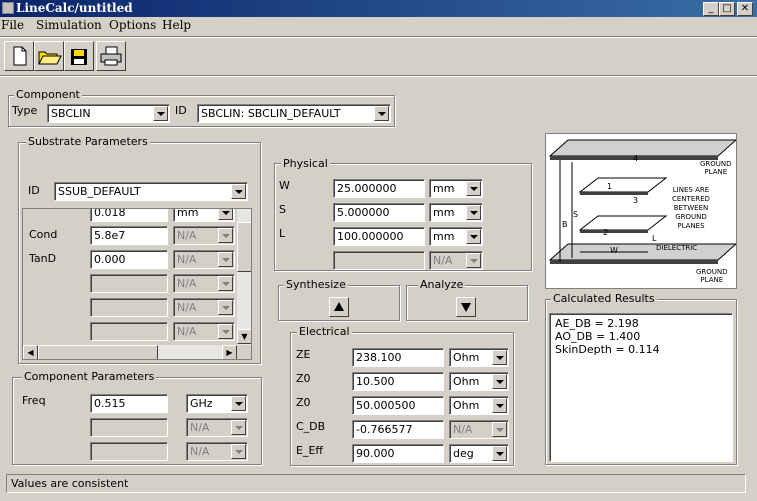 This screenshot has width=757, height=501. I want to click on analyze-button, so click(466, 307).